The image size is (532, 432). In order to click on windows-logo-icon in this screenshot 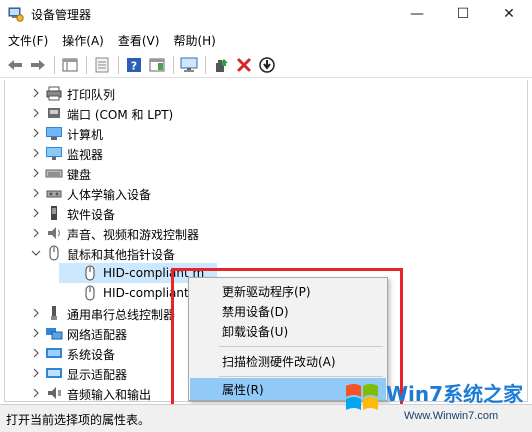, I will do `click(362, 397)`.